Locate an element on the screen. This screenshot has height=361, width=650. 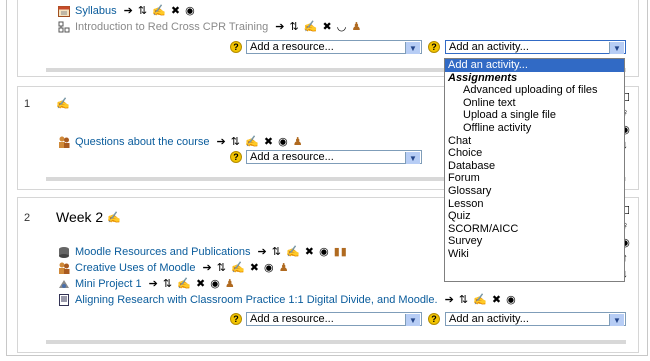
option-group-label: Assignments is located at coordinates (483, 77).